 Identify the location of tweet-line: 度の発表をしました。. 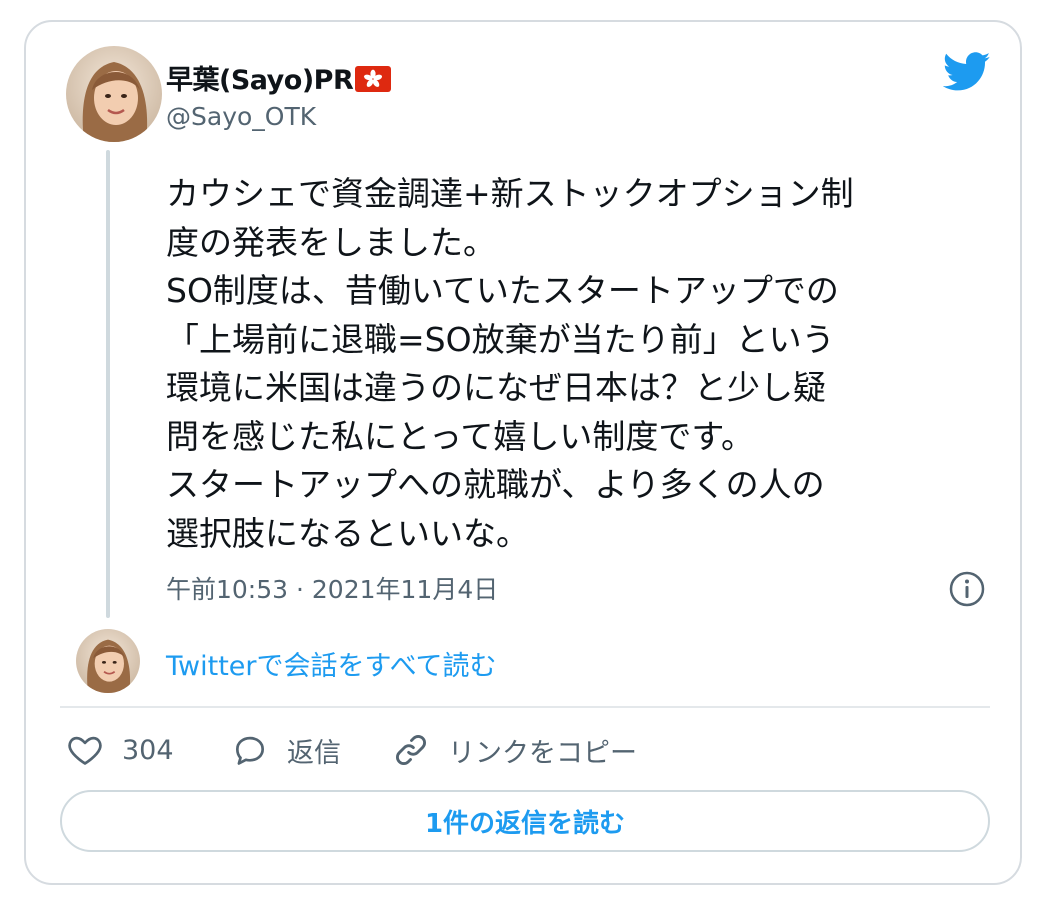
(331, 242).